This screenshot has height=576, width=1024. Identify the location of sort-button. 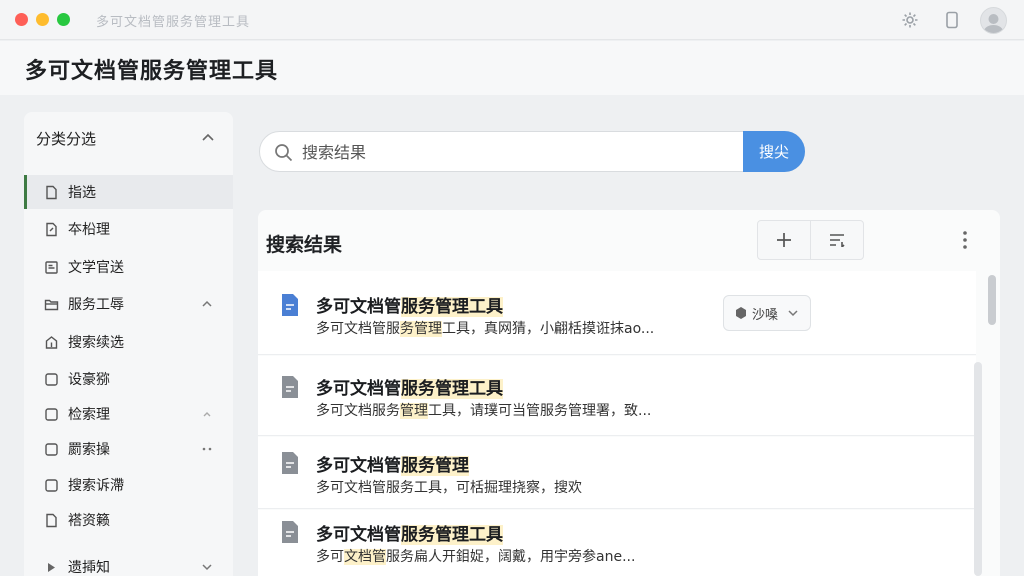
(837, 240).